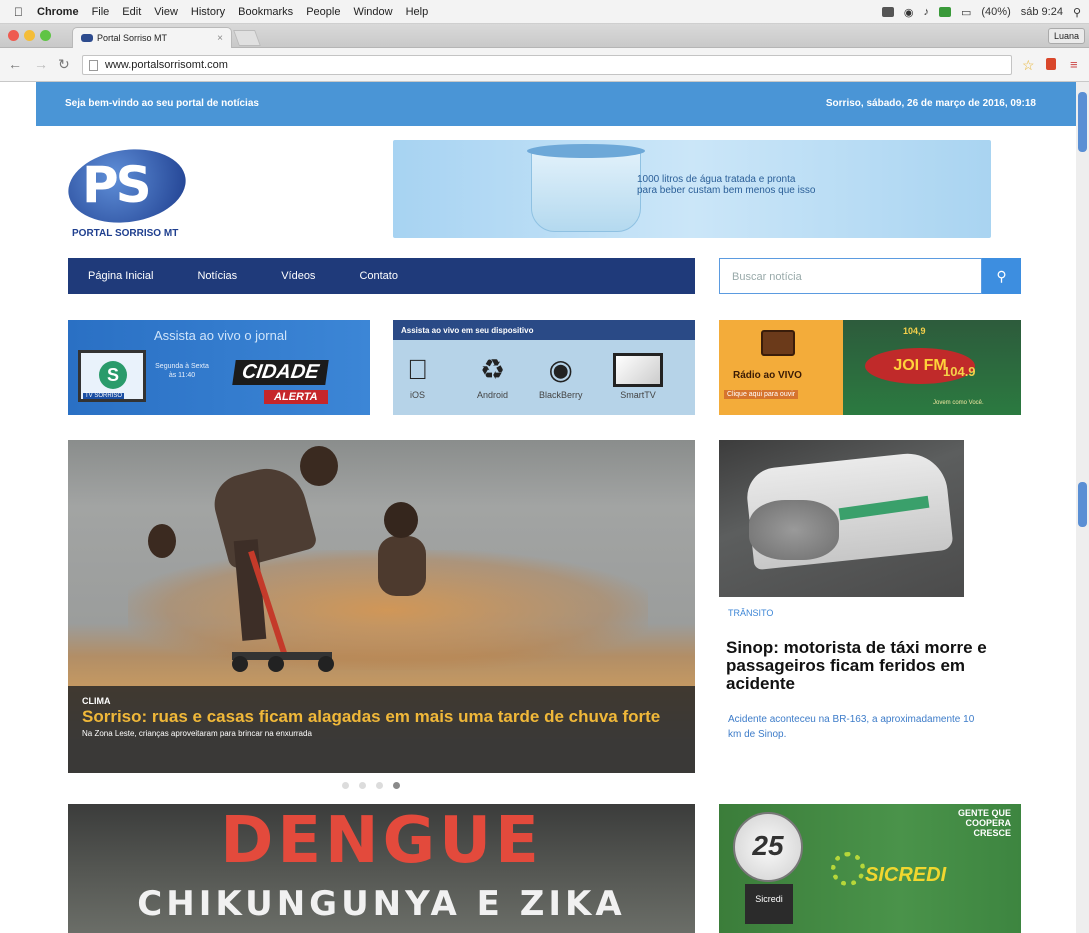  I want to click on menu-history: History, so click(208, 12).